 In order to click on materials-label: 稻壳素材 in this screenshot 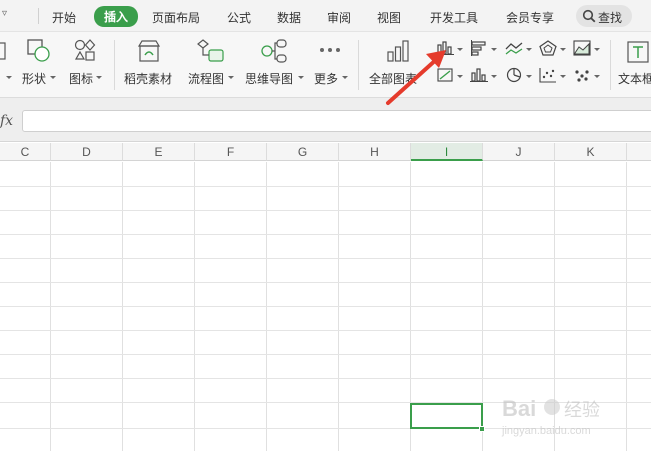, I will do `click(148, 79)`.